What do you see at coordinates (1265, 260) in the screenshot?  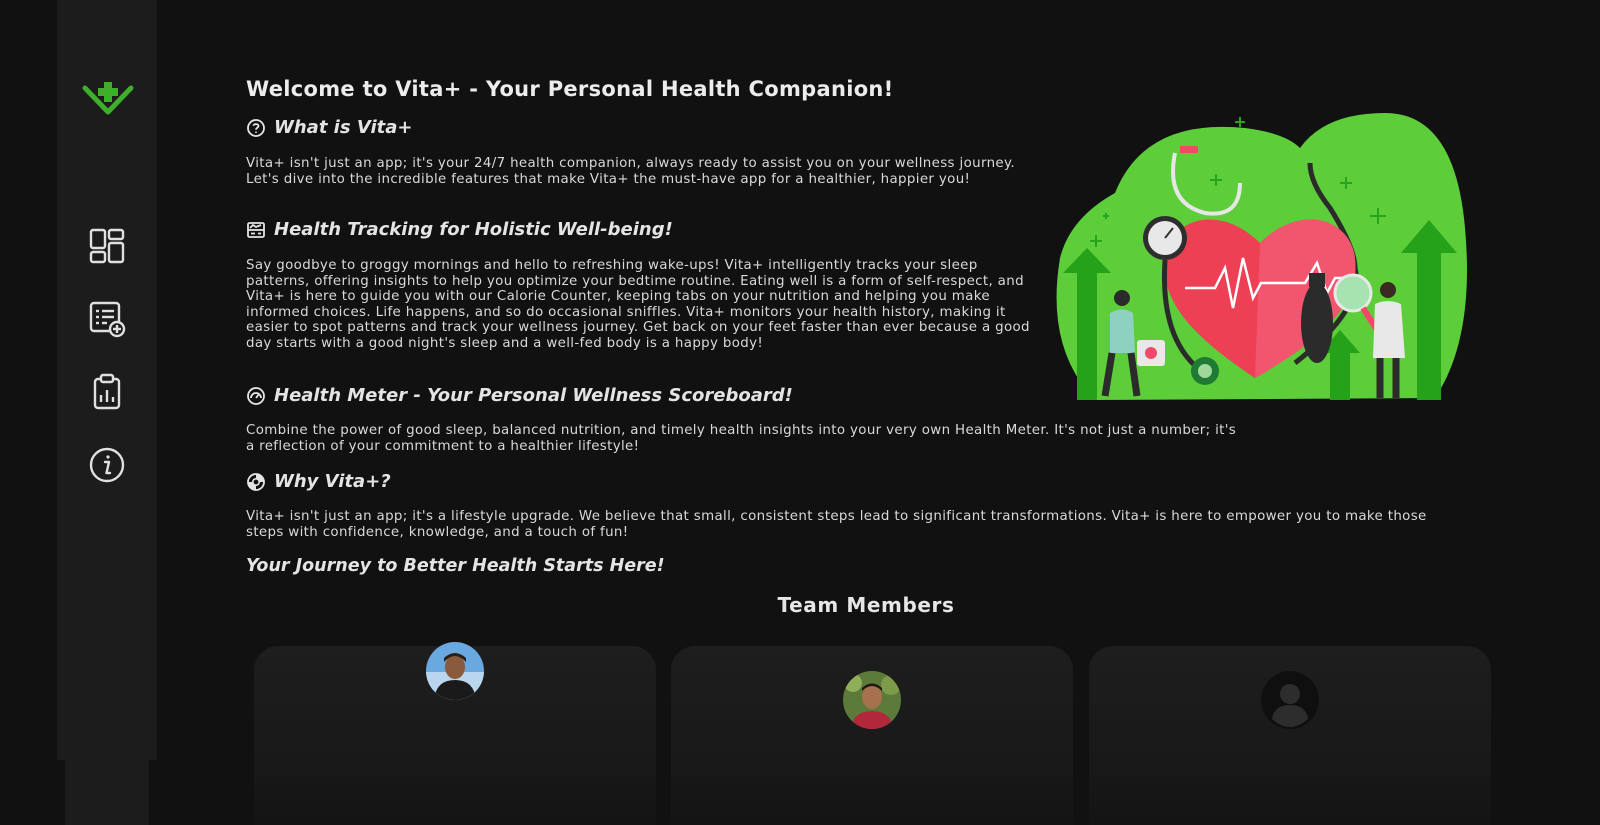 I see `health-heart-stethoscope-illustration` at bounding box center [1265, 260].